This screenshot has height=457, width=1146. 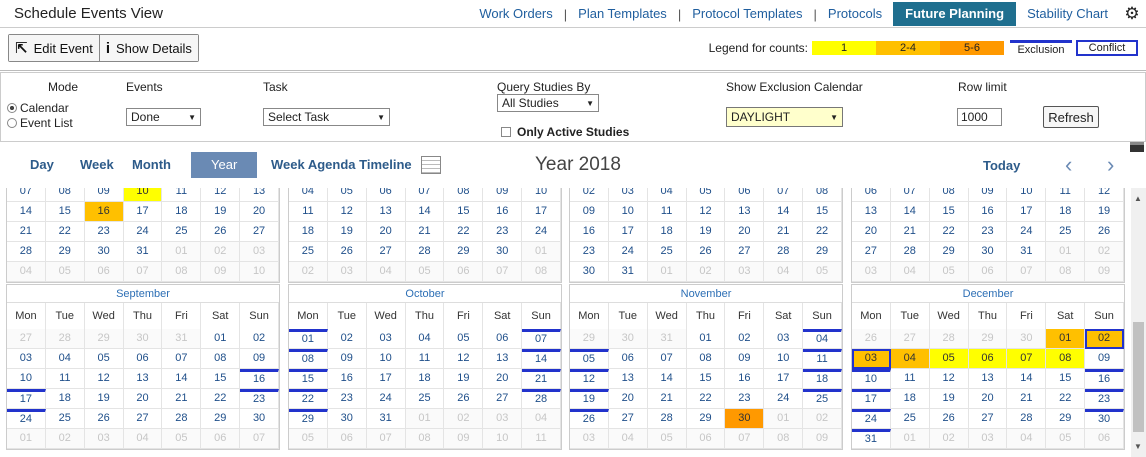 What do you see at coordinates (822, 232) in the screenshot?
I see `day-cell: 22` at bounding box center [822, 232].